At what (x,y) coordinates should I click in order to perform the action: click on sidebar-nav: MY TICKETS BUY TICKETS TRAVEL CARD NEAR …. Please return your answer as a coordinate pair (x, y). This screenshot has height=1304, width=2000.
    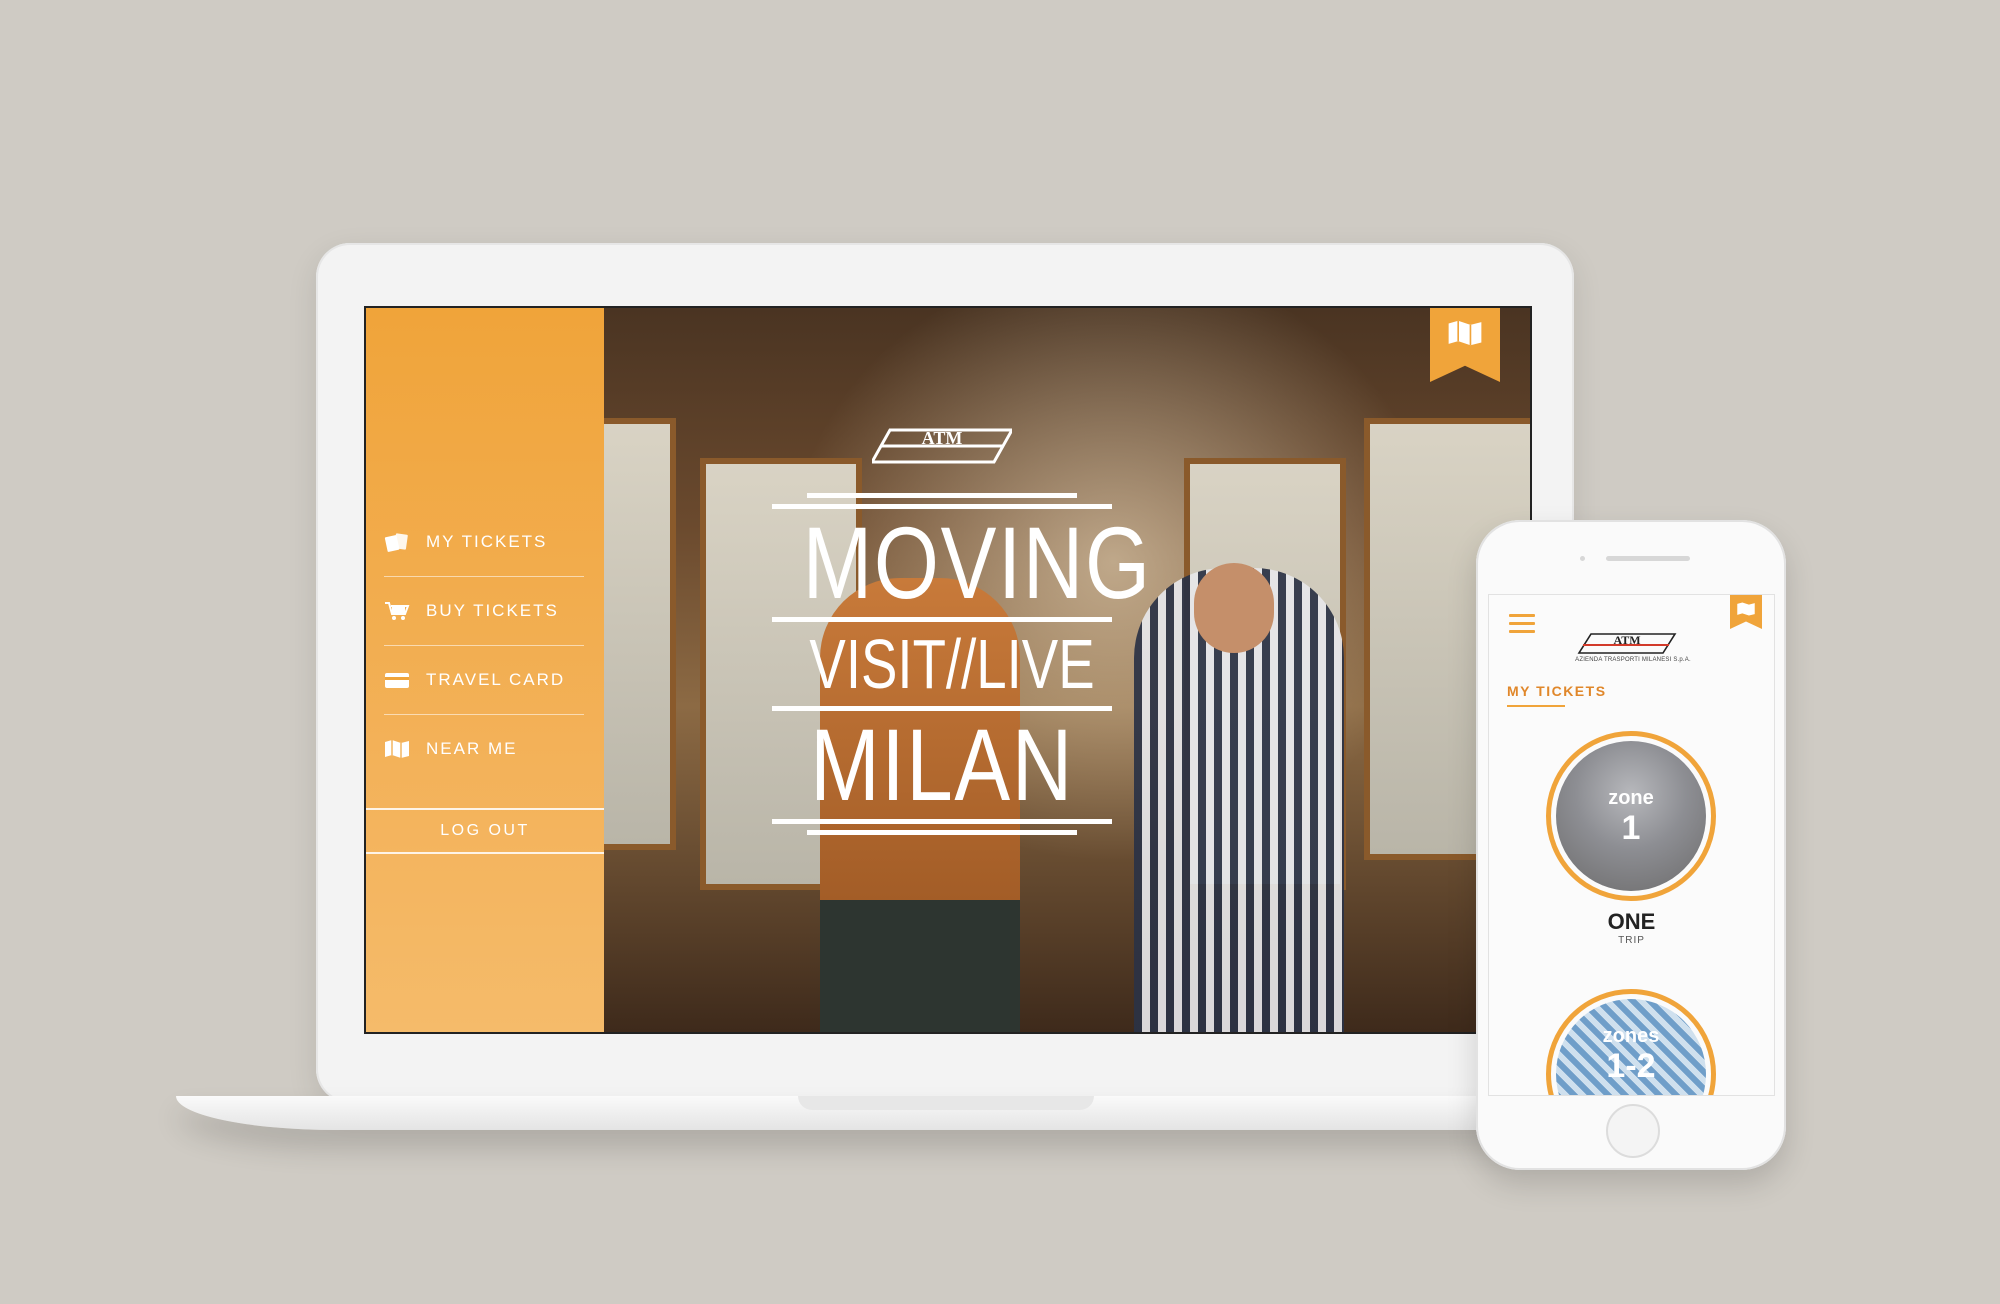
    Looking at the image, I should click on (484, 645).